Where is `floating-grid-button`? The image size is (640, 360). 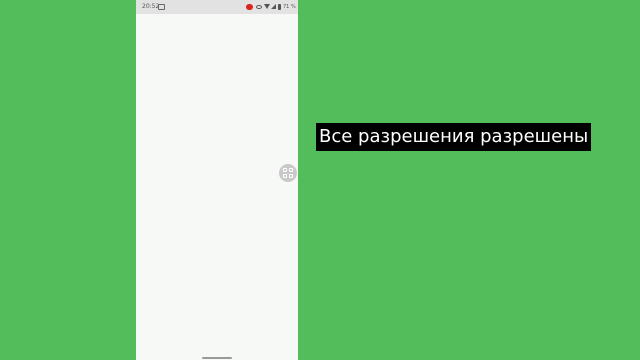
floating-grid-button is located at coordinates (288, 173).